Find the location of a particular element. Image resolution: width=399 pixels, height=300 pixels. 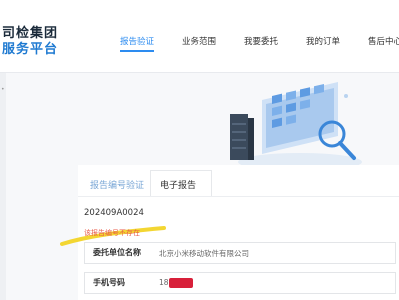

report-number-input: 202409A0024 is located at coordinates (114, 213).